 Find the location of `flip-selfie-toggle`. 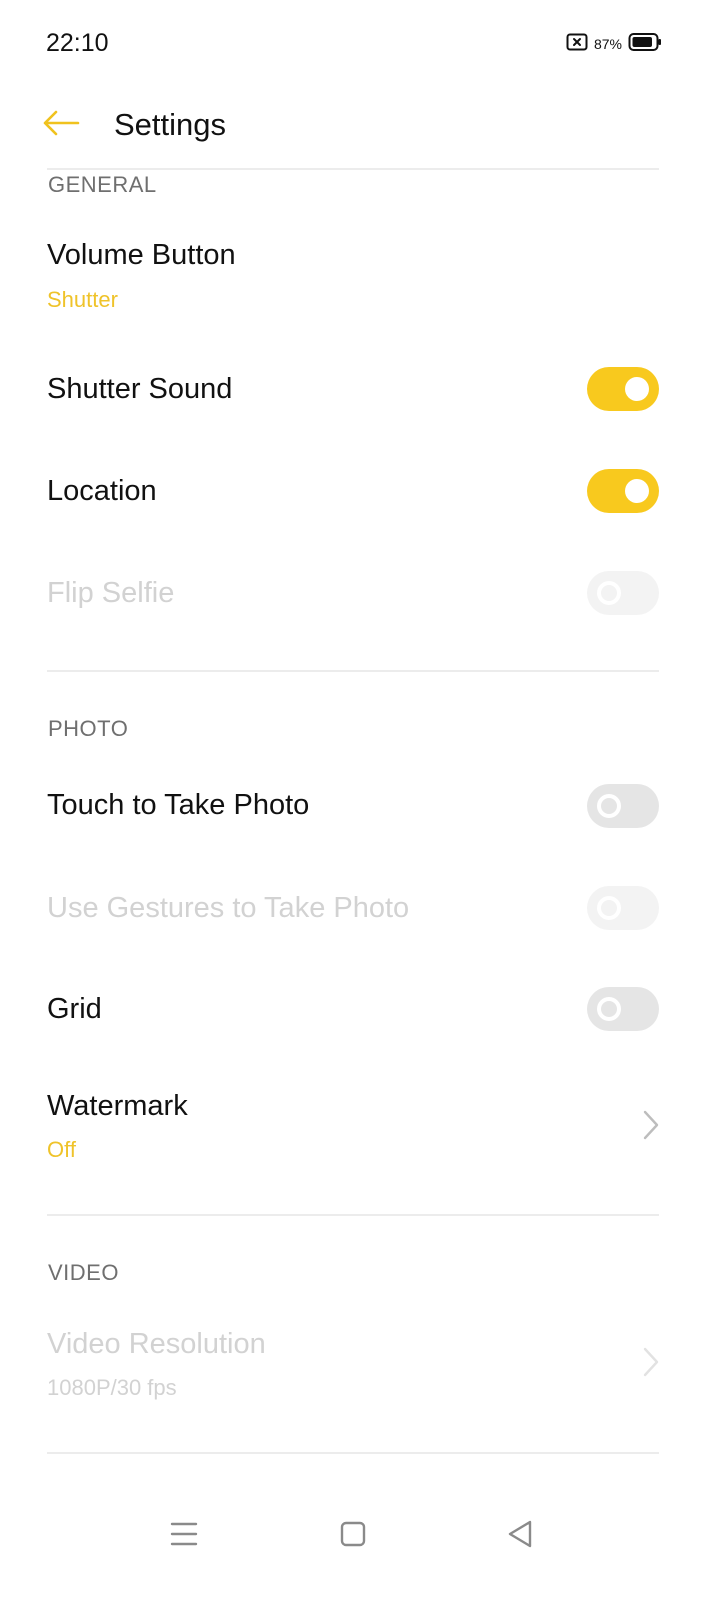

flip-selfie-toggle is located at coordinates (623, 593).